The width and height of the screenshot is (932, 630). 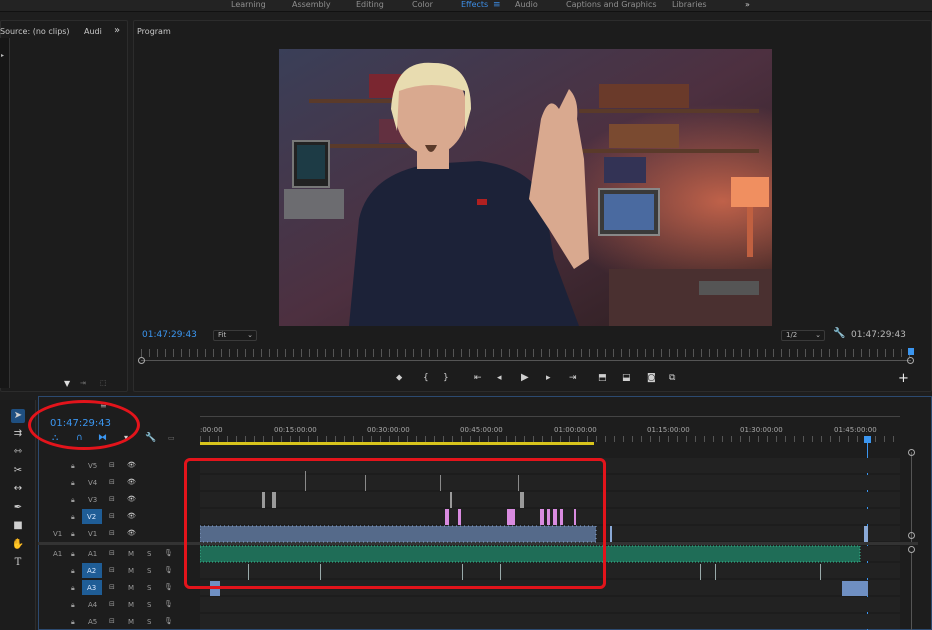 What do you see at coordinates (911, 549) in the screenshot?
I see `audio-scroll-handle` at bounding box center [911, 549].